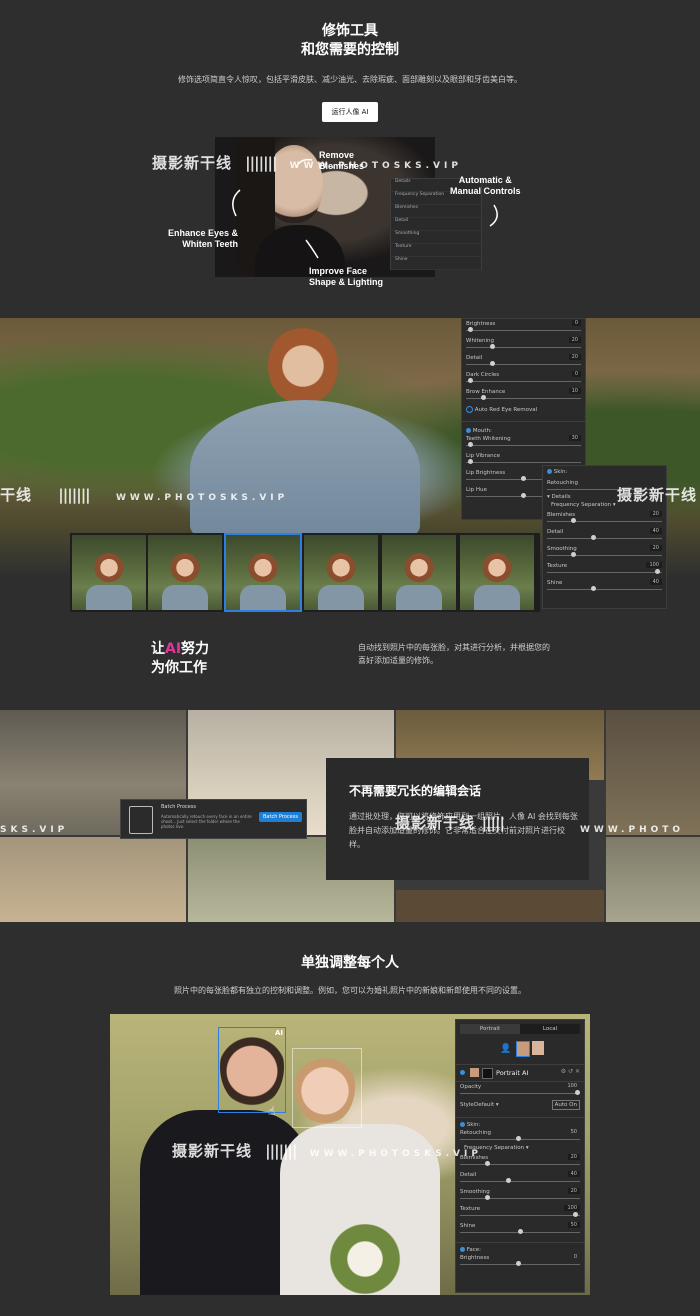  Describe the element at coordinates (415, 791) in the screenshot. I see `batch-card-title: 不再需要冗长的编辑会话` at that location.